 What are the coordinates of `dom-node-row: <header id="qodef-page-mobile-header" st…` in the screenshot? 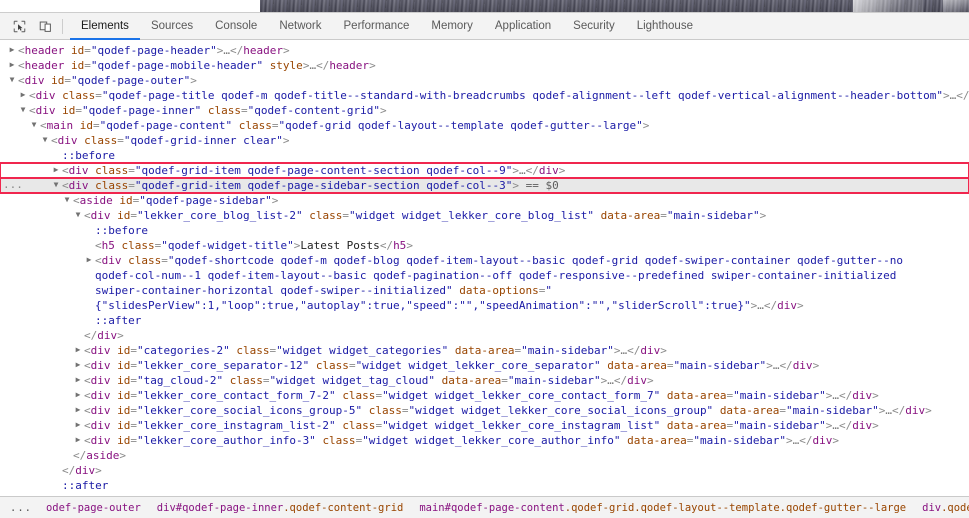 It's located at (484, 65).